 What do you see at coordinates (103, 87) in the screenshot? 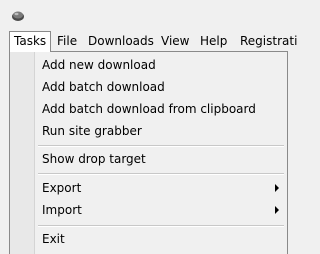
I see `menu-item-add-batch-download: Add batch download` at bounding box center [103, 87].